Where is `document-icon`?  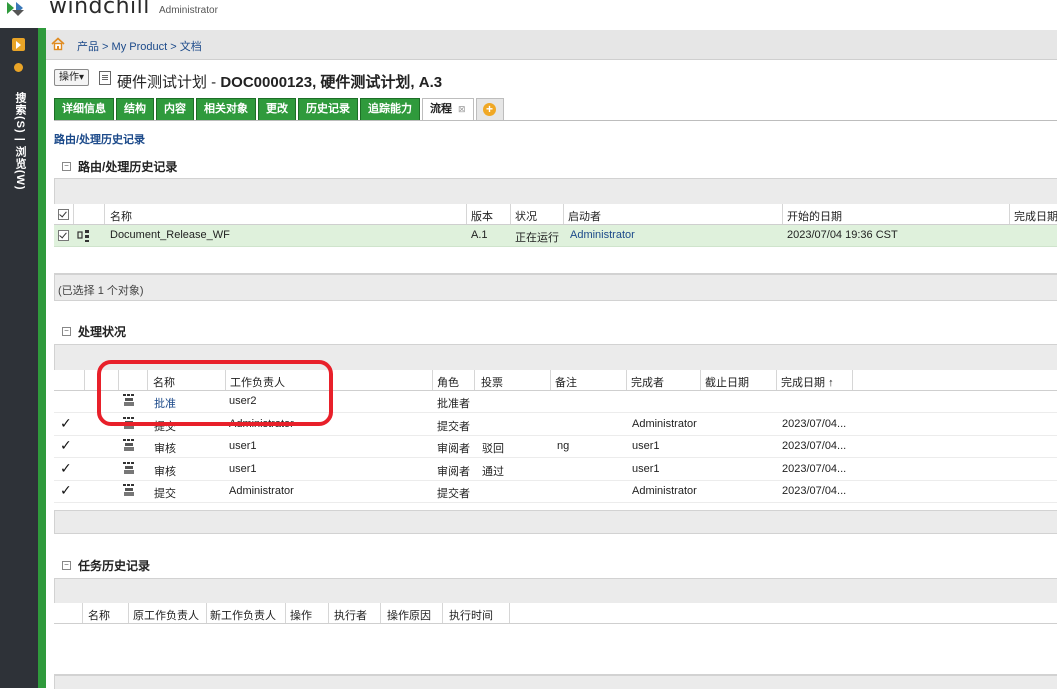
document-icon is located at coordinates (105, 78).